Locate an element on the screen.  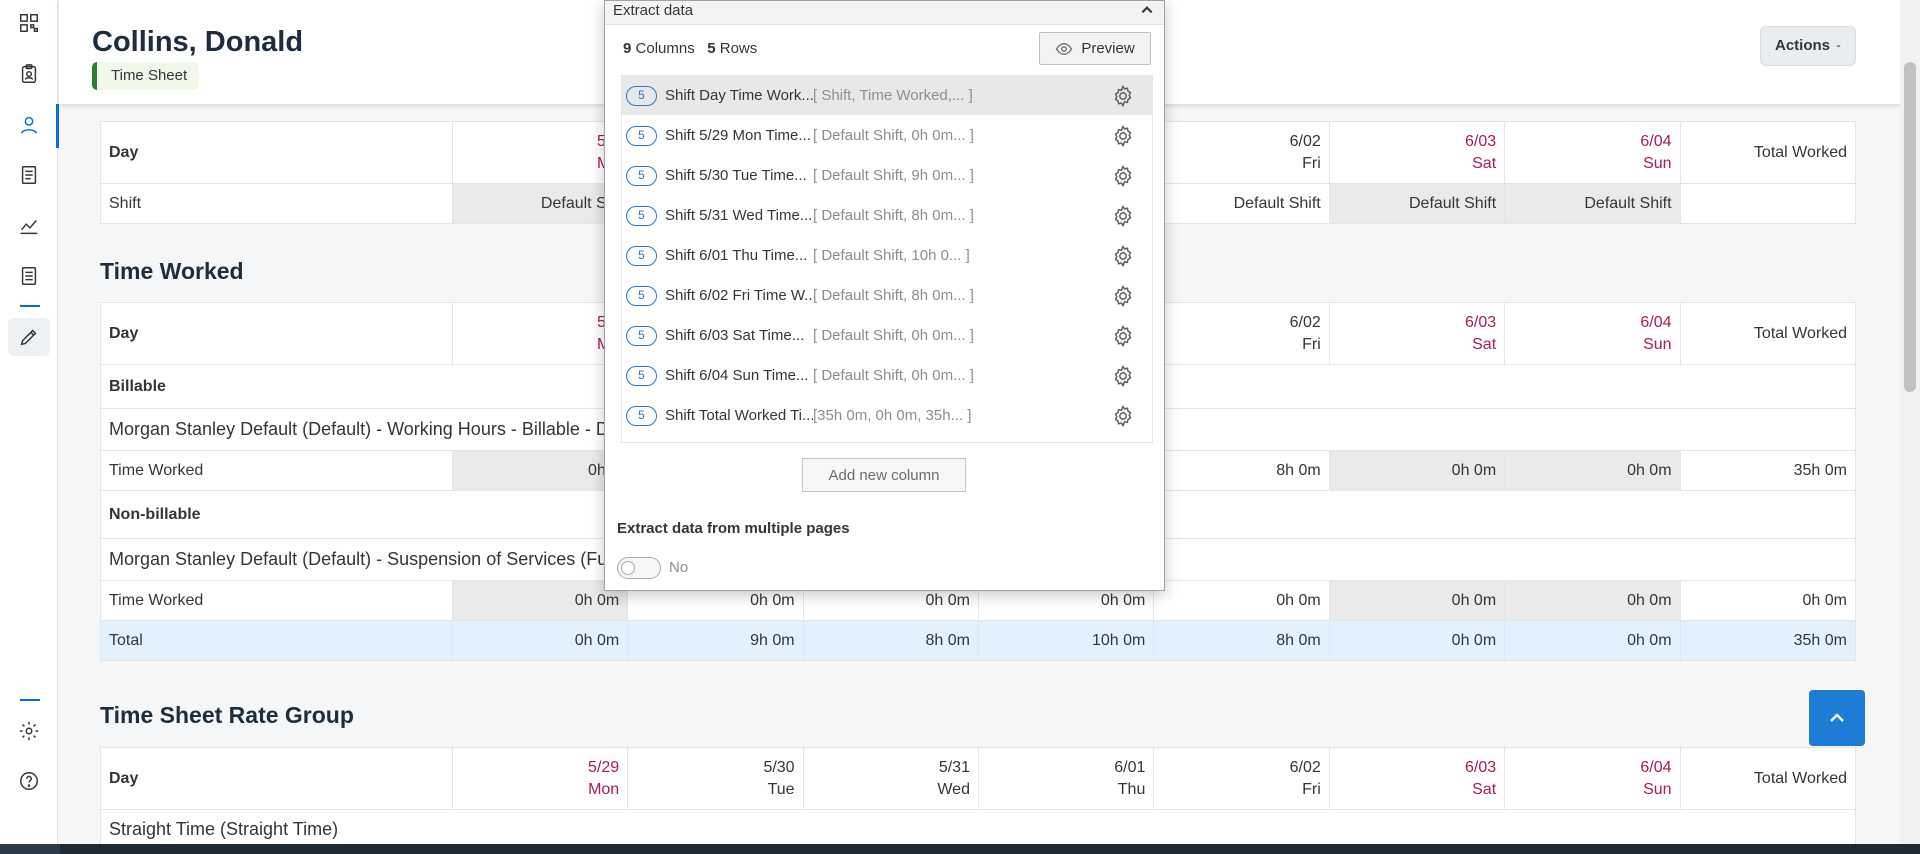
rate-group-title: Time Sheet Rate Group is located at coordinates (227, 715).